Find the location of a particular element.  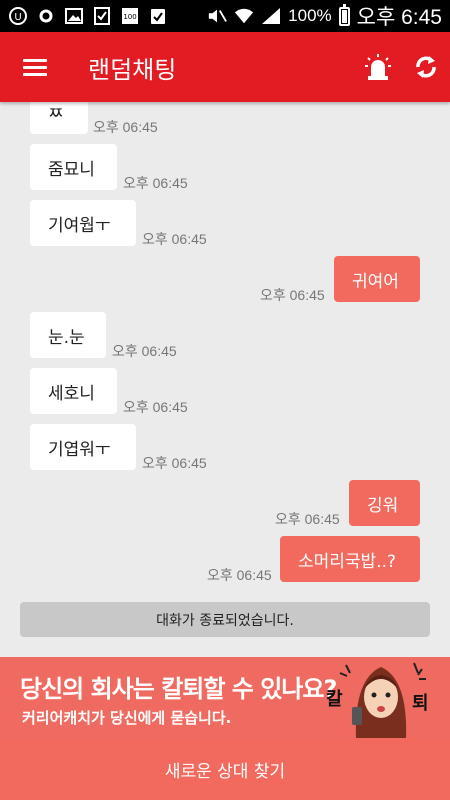

ad-banner: 당신의 회사는 칼퇴할 수 있나요? 커리어캐치가 당신에게 묻습니다. 칼 퇴 is located at coordinates (225, 697).